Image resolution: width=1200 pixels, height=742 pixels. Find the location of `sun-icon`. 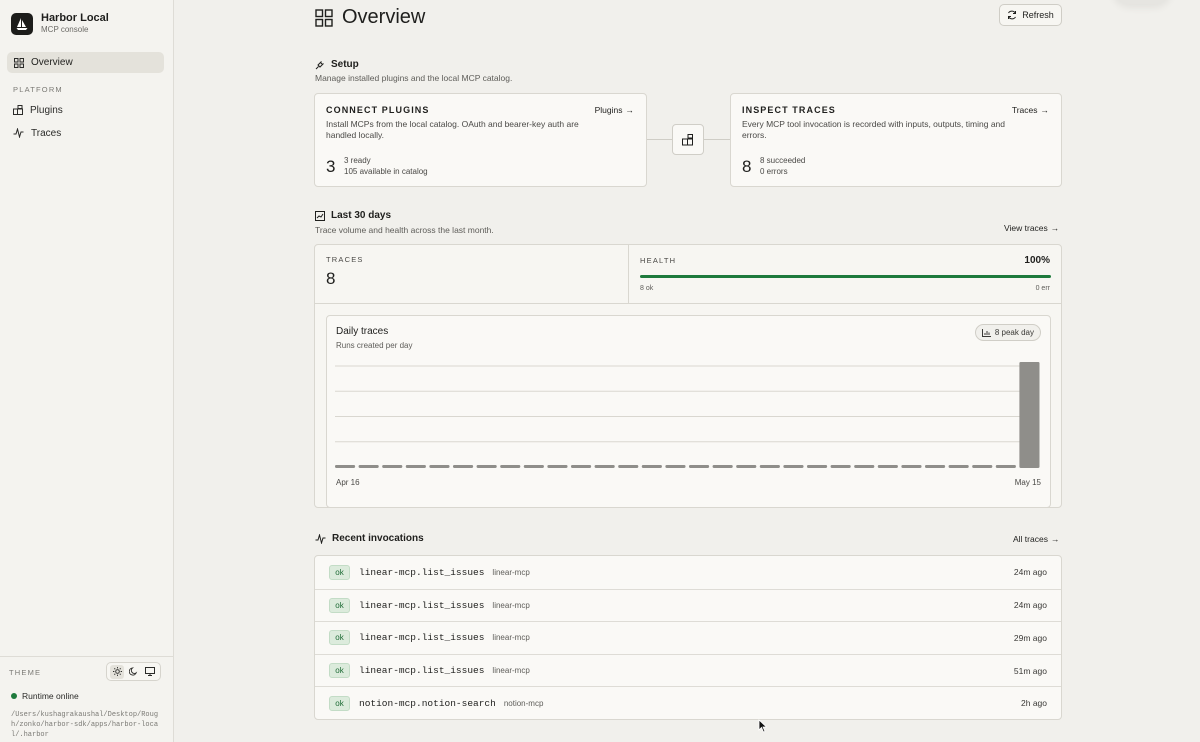

sun-icon is located at coordinates (117, 671).